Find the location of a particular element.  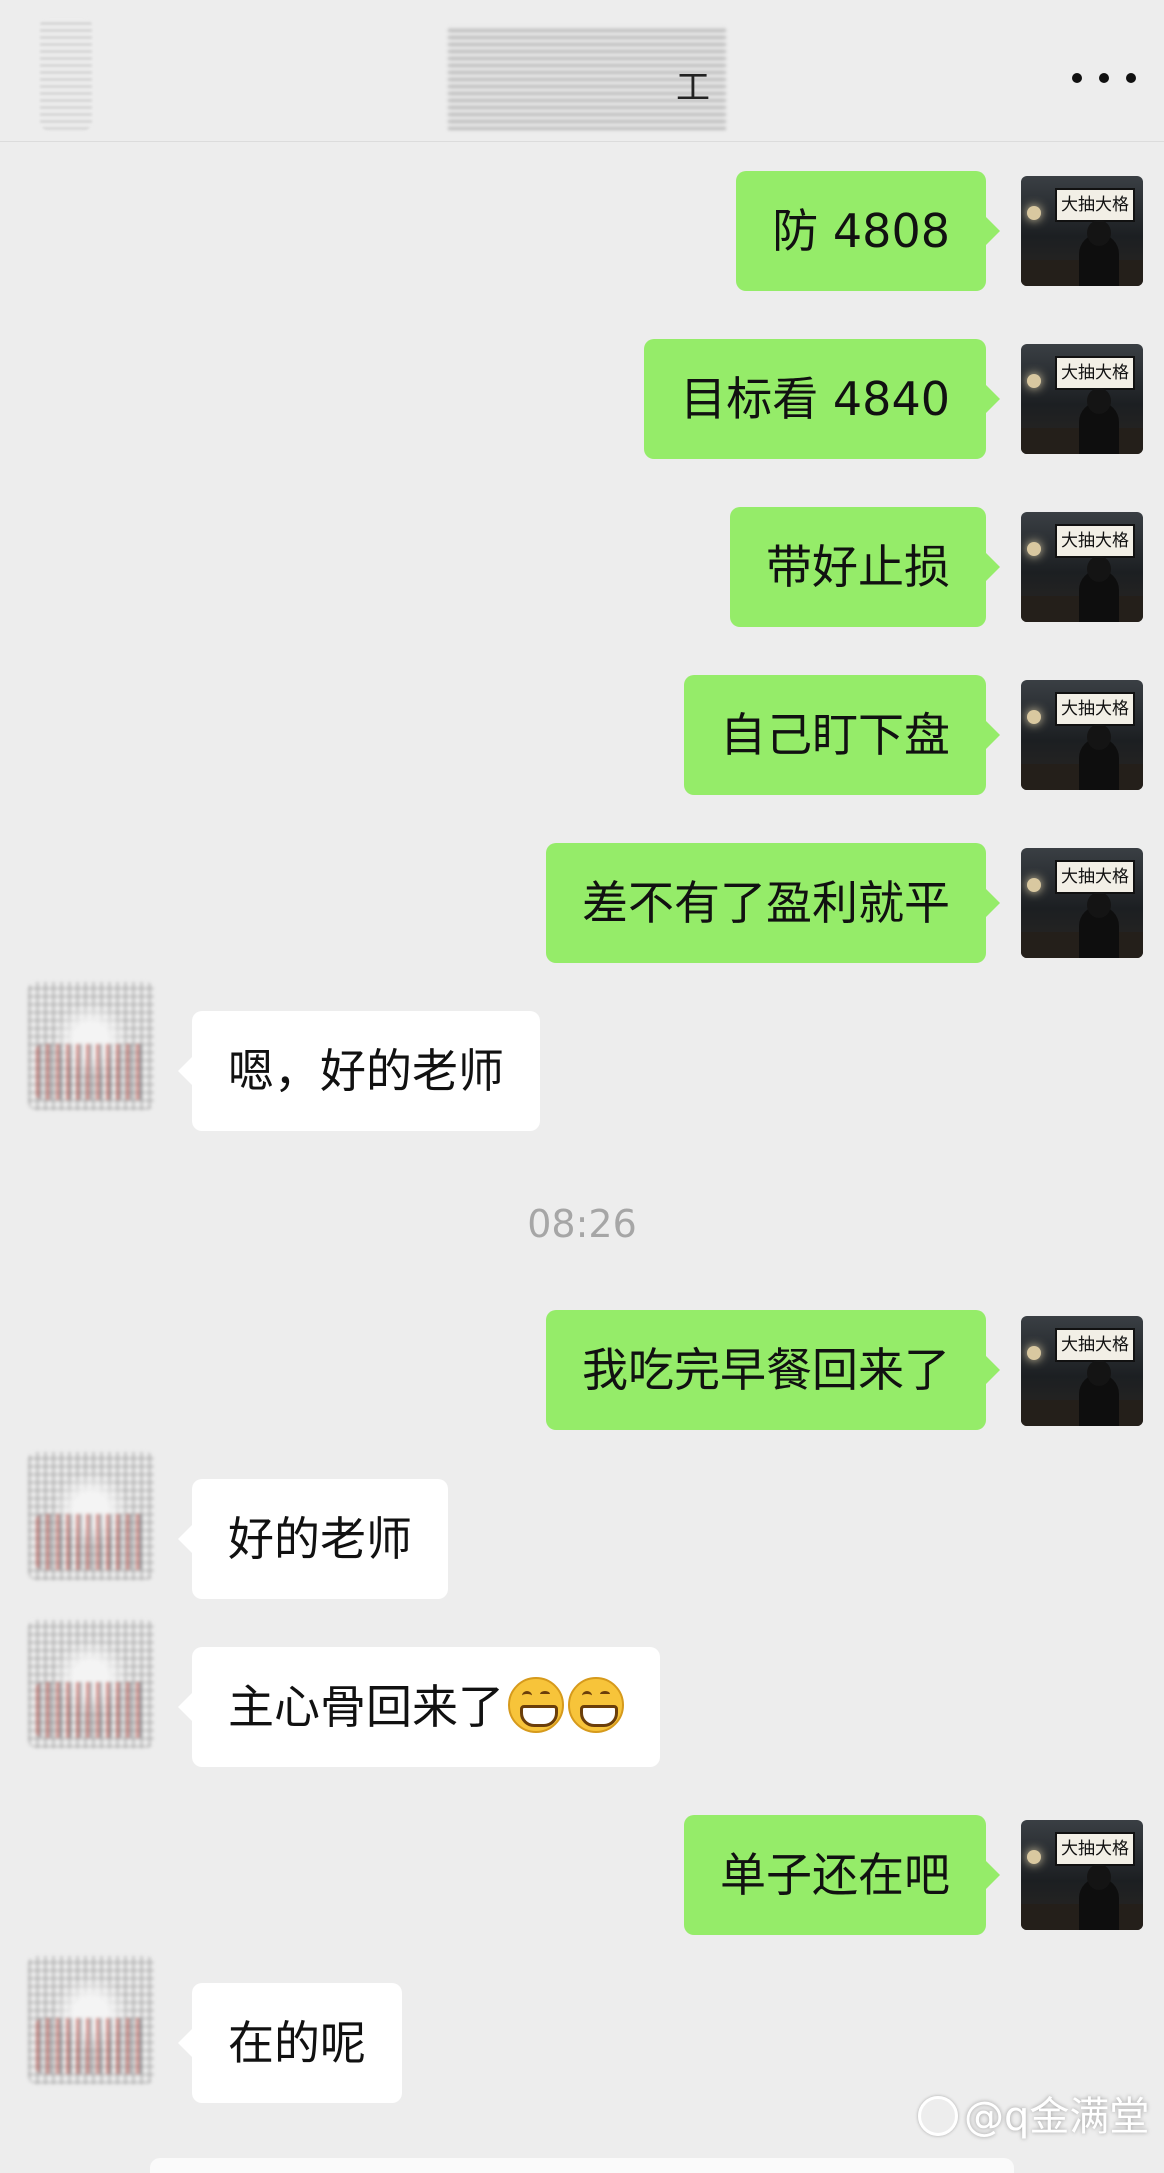

message-bubble-outgoing: 我吃完早餐回来了 is located at coordinates (773, 1370).